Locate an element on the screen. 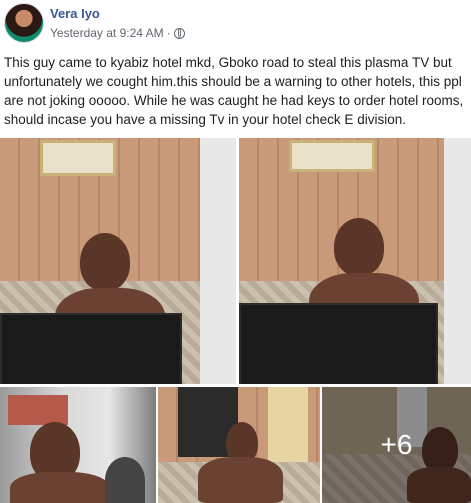 The height and width of the screenshot is (503, 471). author-name: Vera Iyo is located at coordinates (75, 13).